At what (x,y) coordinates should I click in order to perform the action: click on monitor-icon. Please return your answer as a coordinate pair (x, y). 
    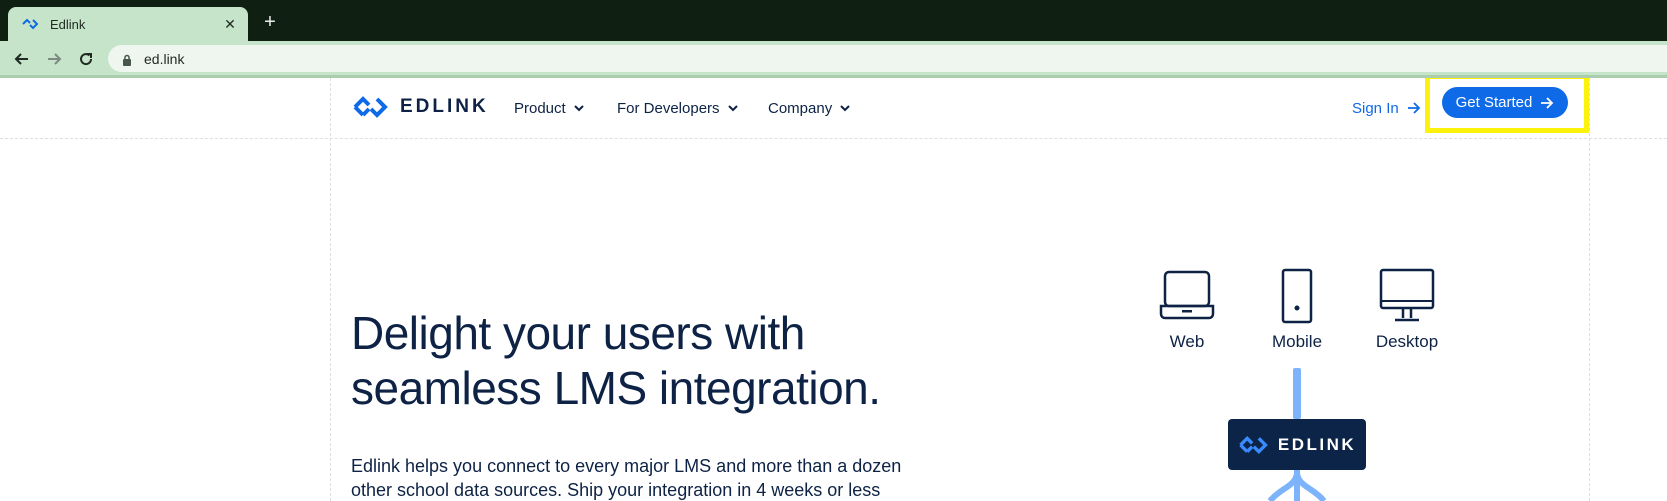
    Looking at the image, I should click on (1407, 295).